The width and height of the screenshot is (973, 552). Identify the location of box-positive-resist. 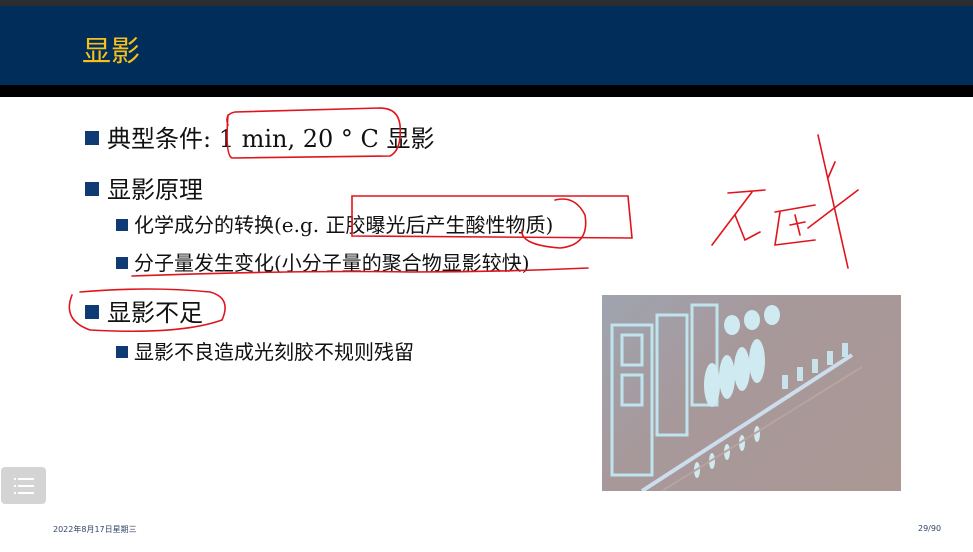
(492, 217).